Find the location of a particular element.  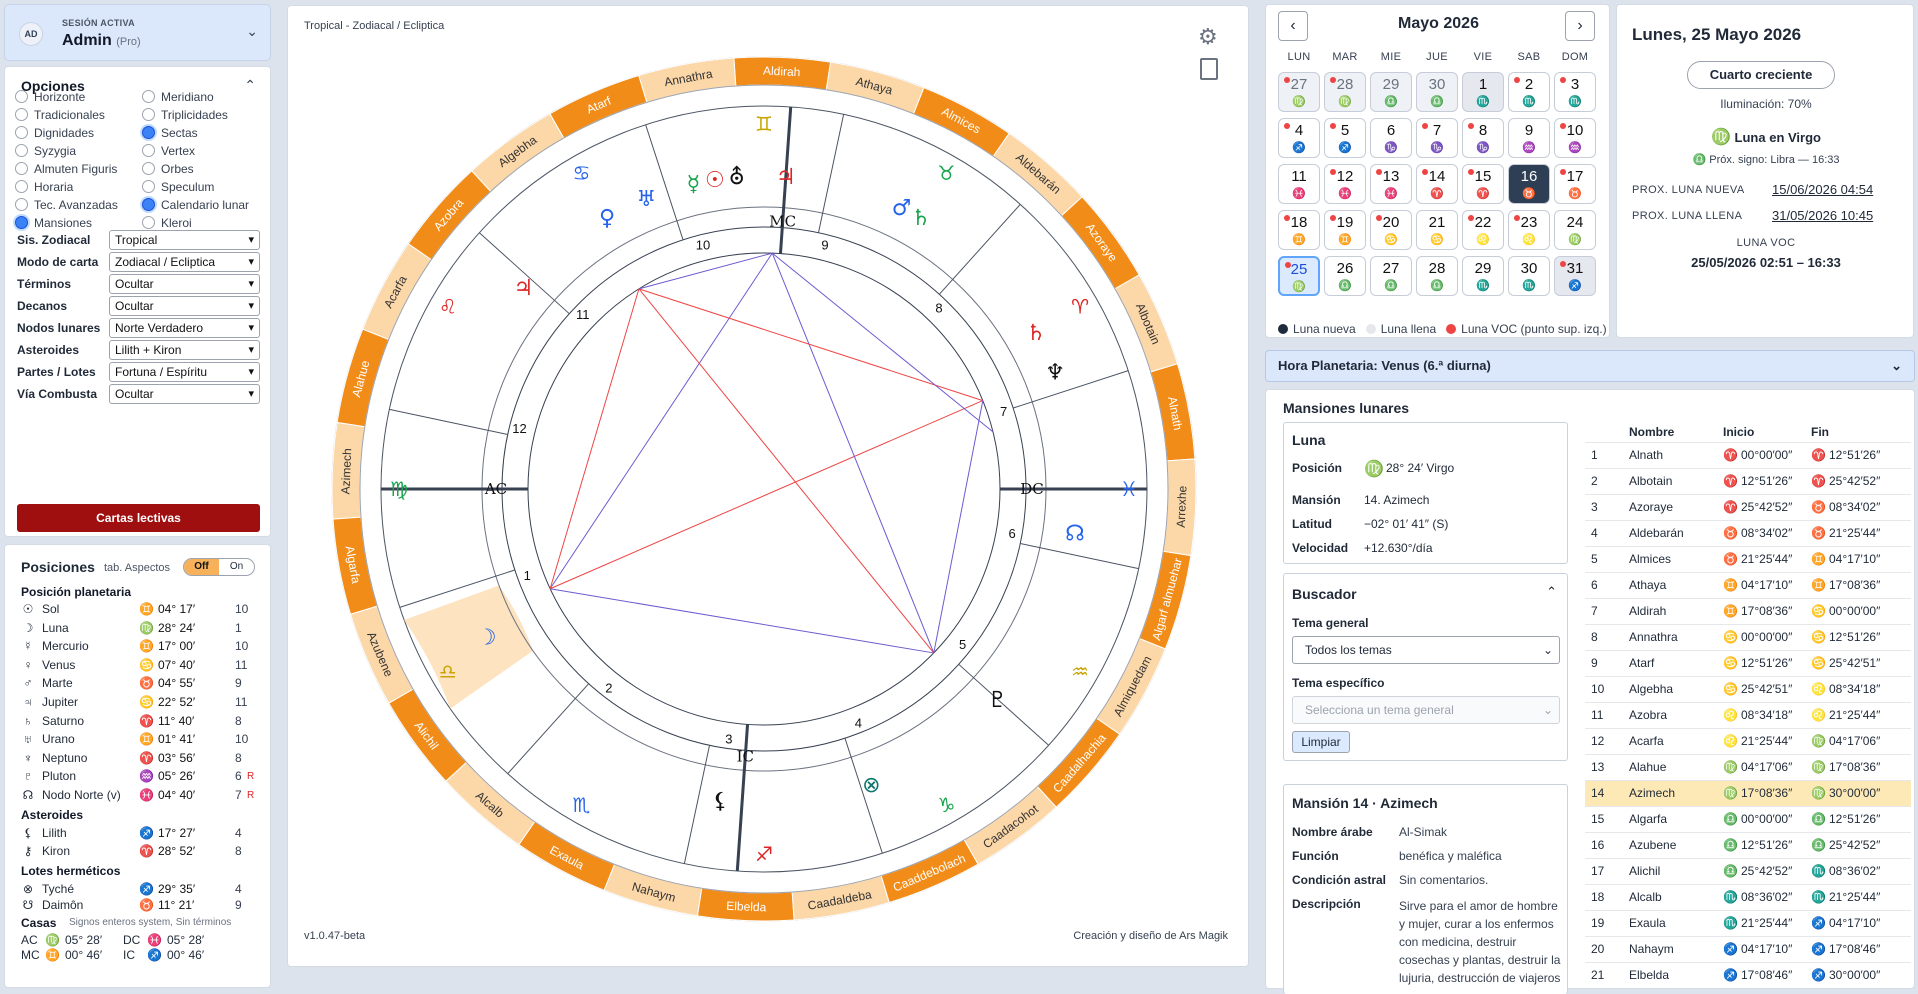

next-full-value: 31/05/2026 10:45 is located at coordinates (1822, 215).